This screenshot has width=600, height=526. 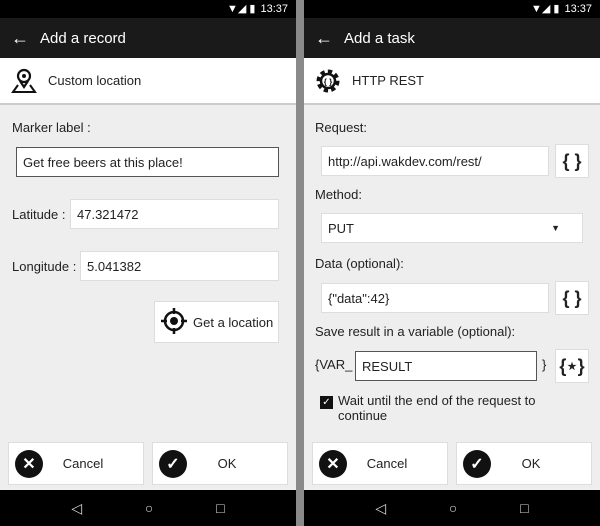 What do you see at coordinates (555, 228) in the screenshot?
I see `dropdown-arrow-icon: ▼` at bounding box center [555, 228].